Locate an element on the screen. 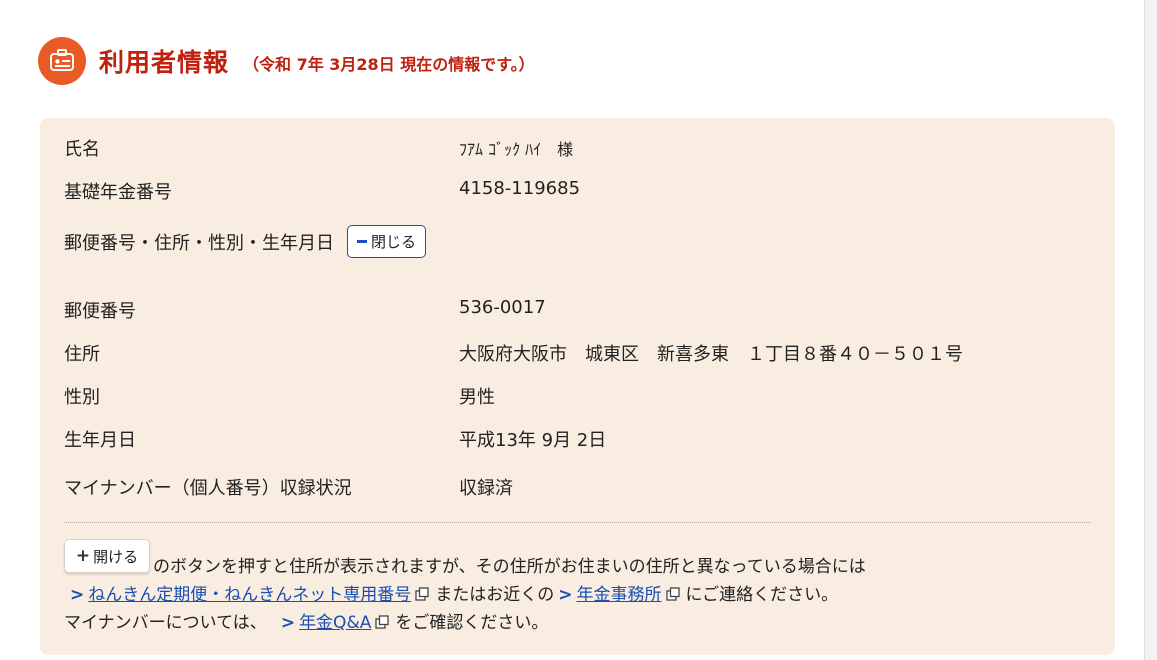 Image resolution: width=1157 pixels, height=660 pixels. id-card-icon is located at coordinates (62, 61).